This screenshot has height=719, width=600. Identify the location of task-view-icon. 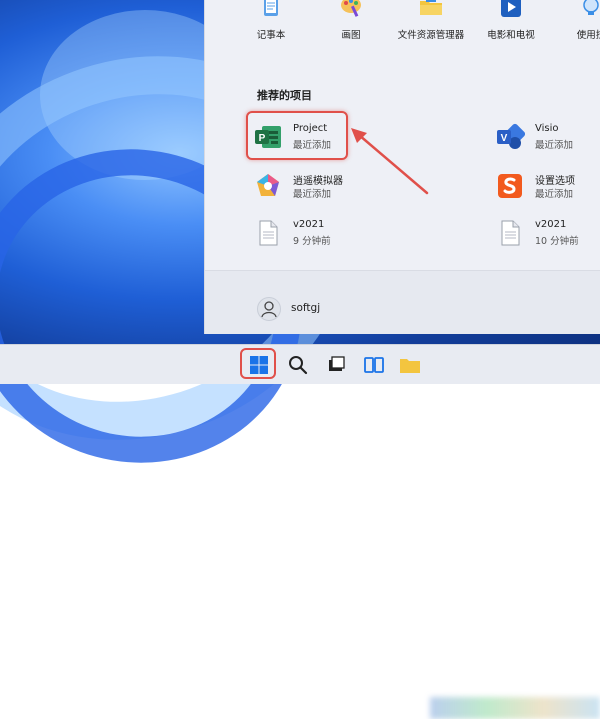
(337, 363).